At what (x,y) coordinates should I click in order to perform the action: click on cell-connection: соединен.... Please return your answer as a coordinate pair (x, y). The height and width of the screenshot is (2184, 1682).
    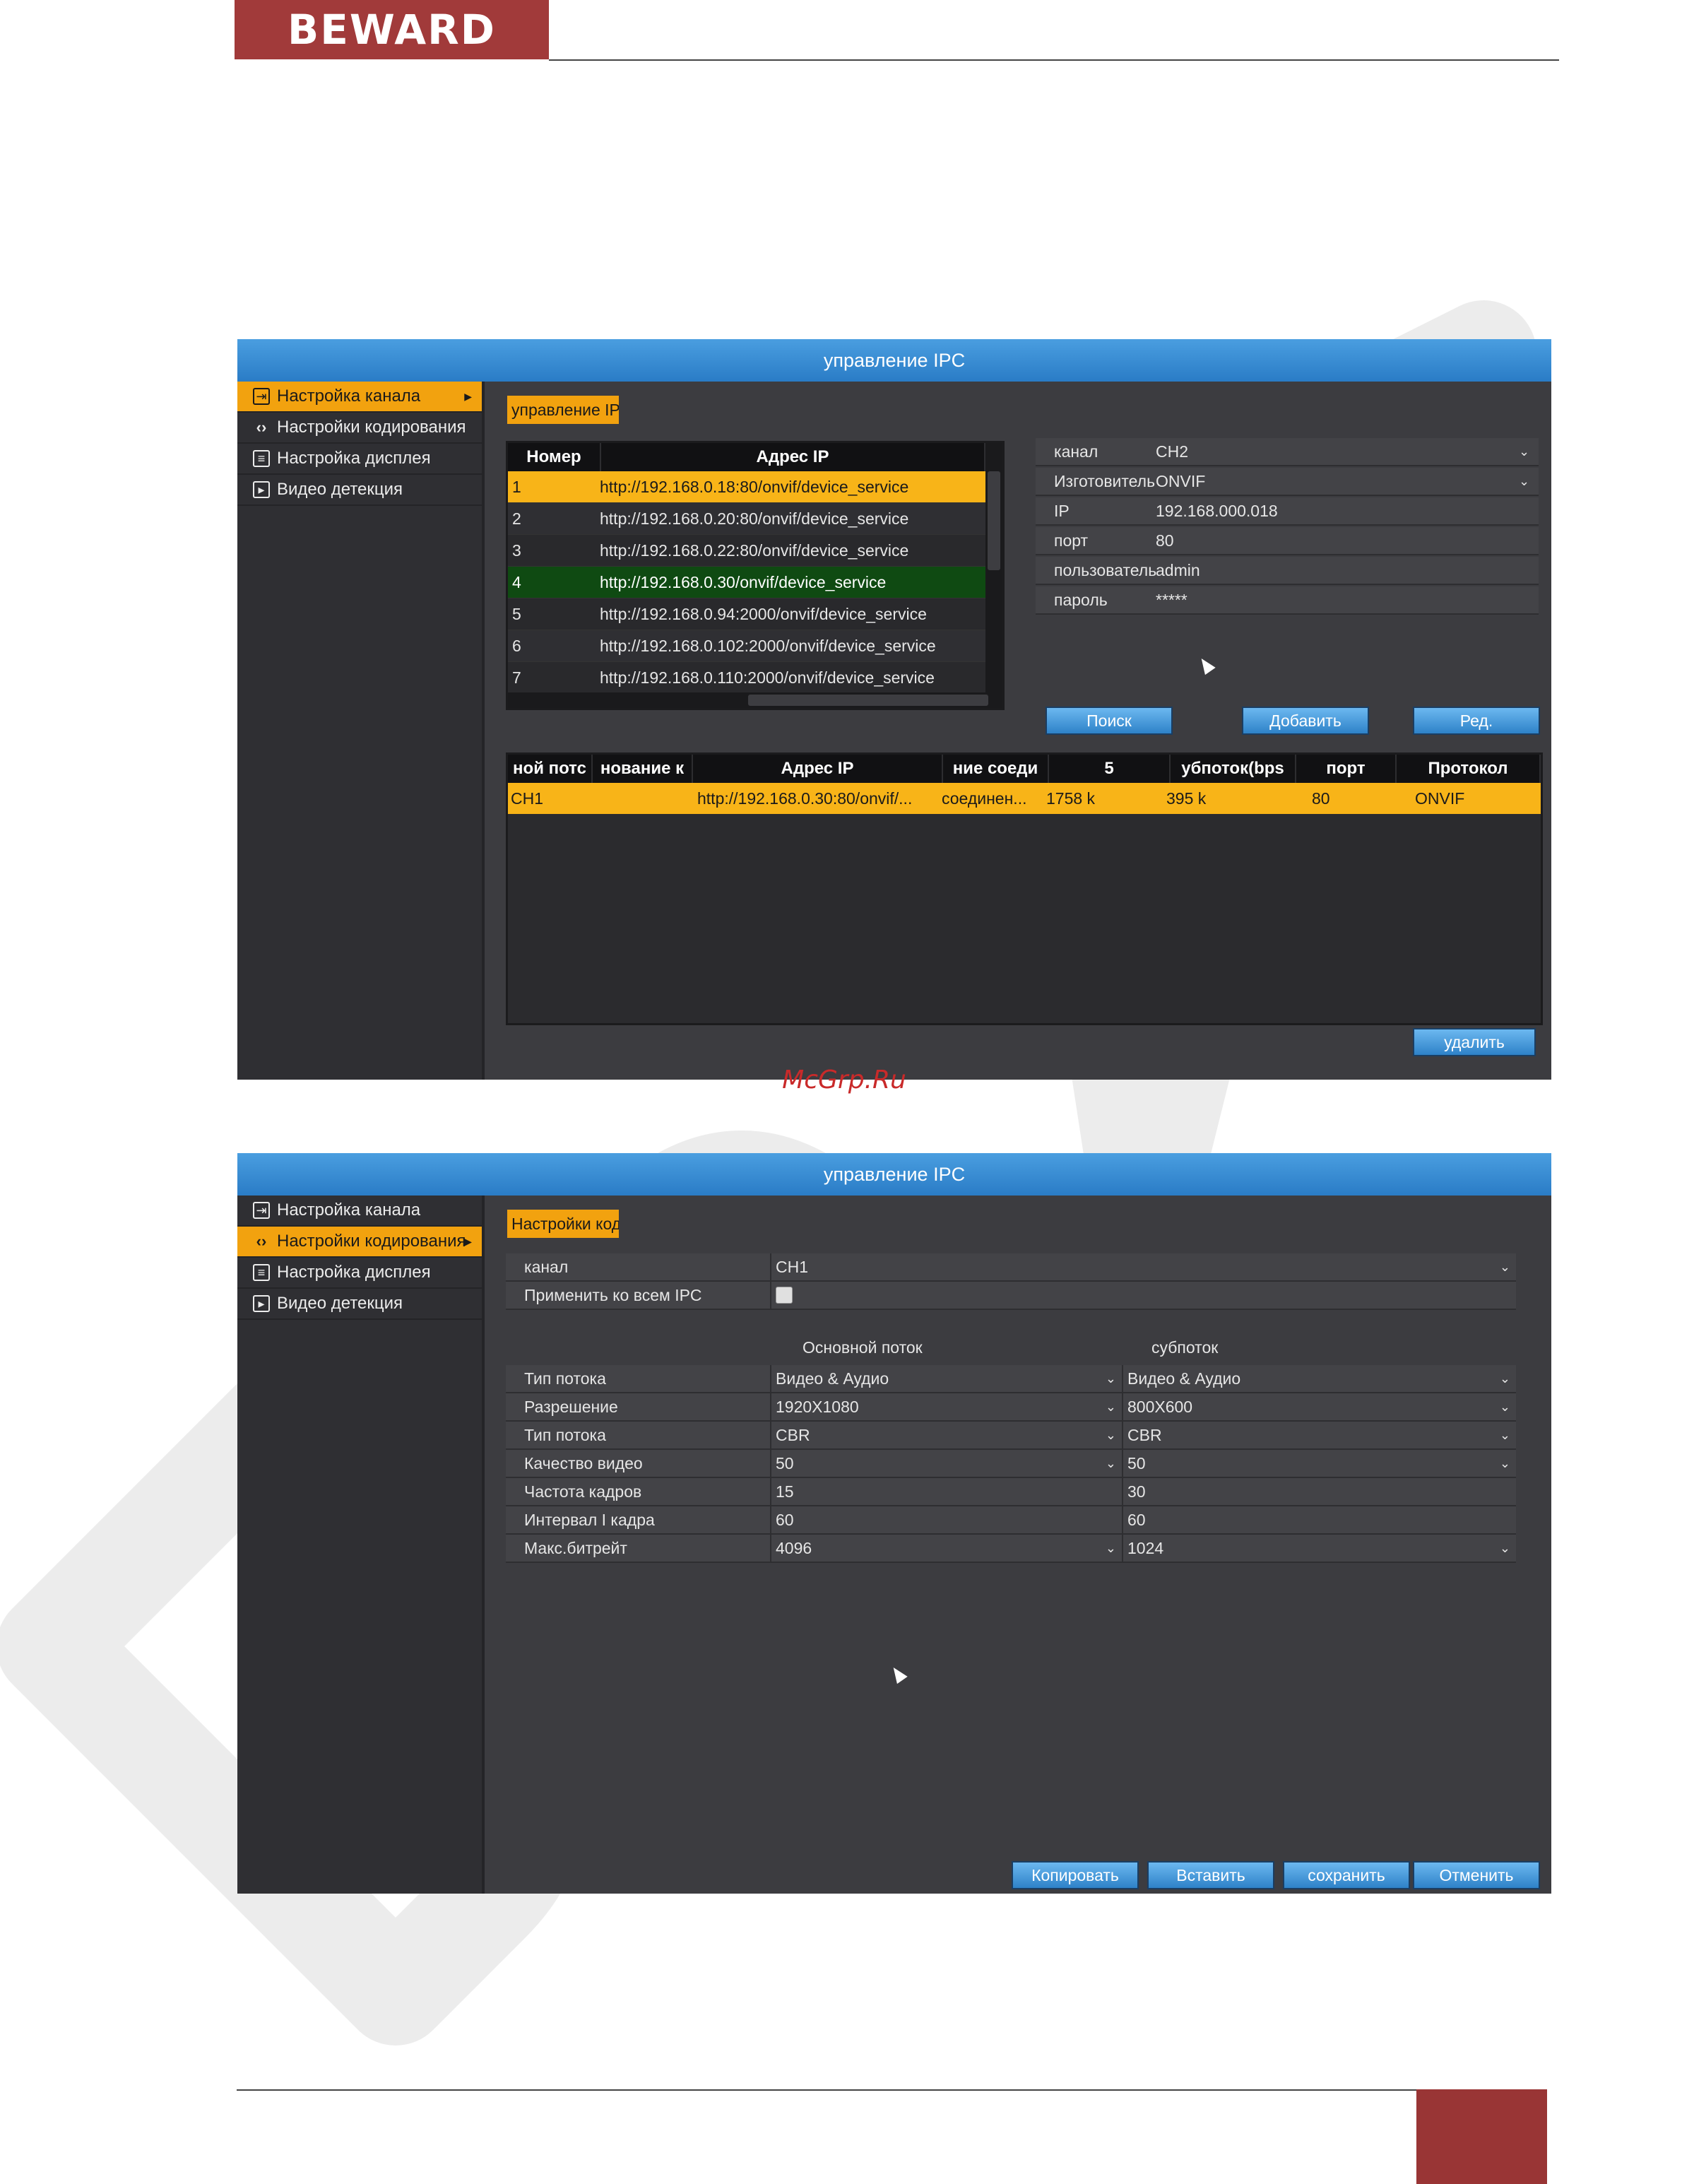
    Looking at the image, I should click on (984, 798).